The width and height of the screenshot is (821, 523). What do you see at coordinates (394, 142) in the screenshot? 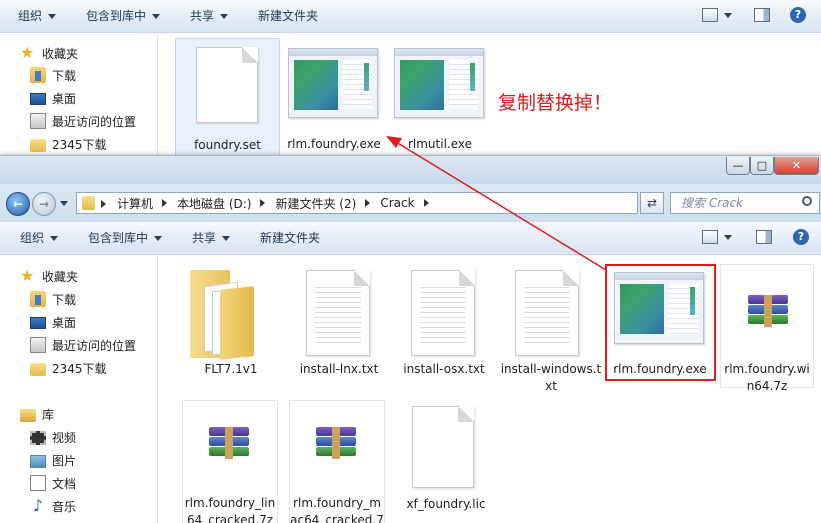
I see `arrow-head` at bounding box center [394, 142].